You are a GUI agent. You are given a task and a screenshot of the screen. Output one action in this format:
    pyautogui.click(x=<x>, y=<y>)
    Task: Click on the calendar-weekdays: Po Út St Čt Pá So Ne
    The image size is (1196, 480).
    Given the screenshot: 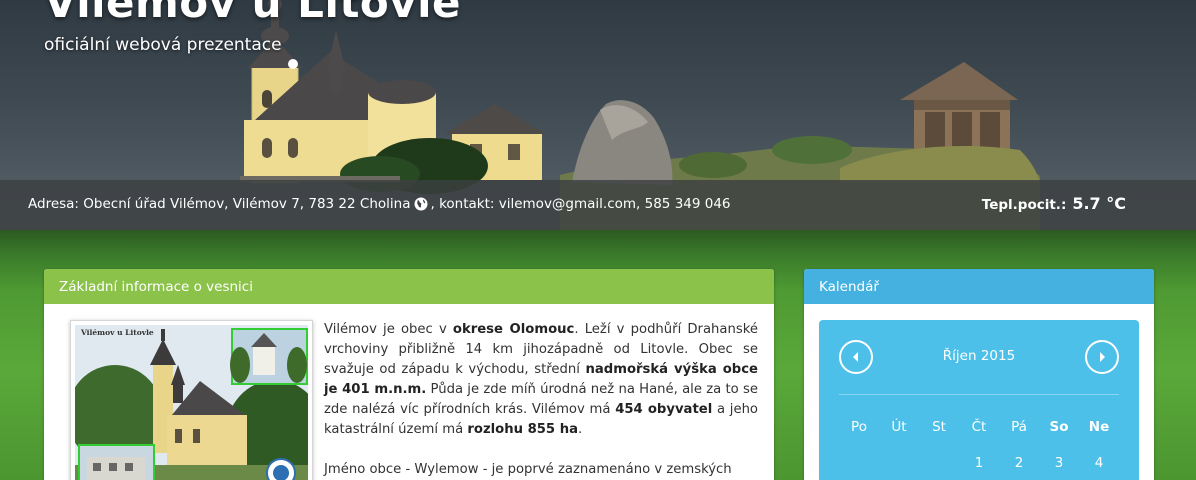 What is the action you would take?
    pyautogui.click(x=979, y=427)
    